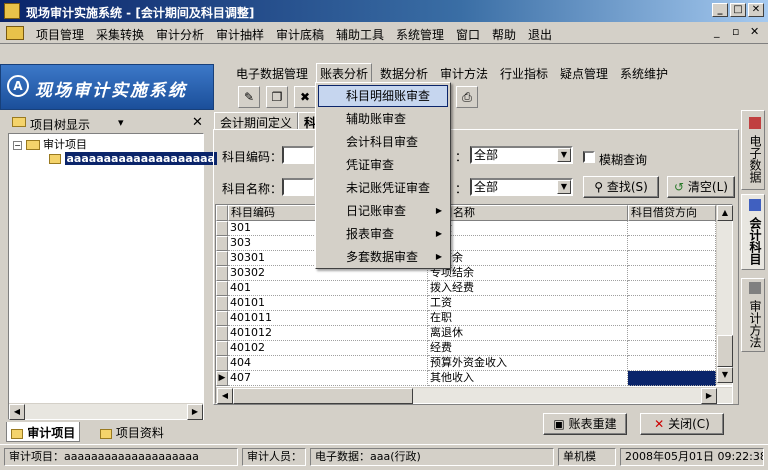 This screenshot has height=470, width=768. What do you see at coordinates (724, 295) in the screenshot?
I see `table-vscroll: ▲ ▼` at bounding box center [724, 295].